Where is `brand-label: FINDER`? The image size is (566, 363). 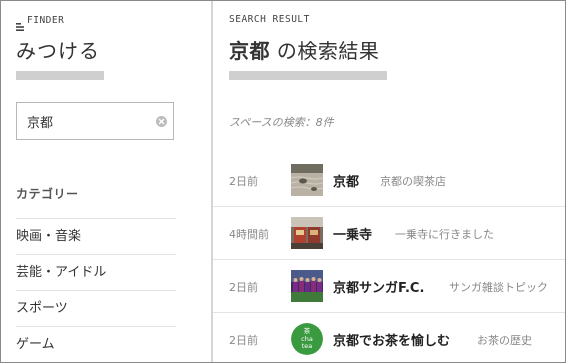 brand-label: FINDER is located at coordinates (46, 20).